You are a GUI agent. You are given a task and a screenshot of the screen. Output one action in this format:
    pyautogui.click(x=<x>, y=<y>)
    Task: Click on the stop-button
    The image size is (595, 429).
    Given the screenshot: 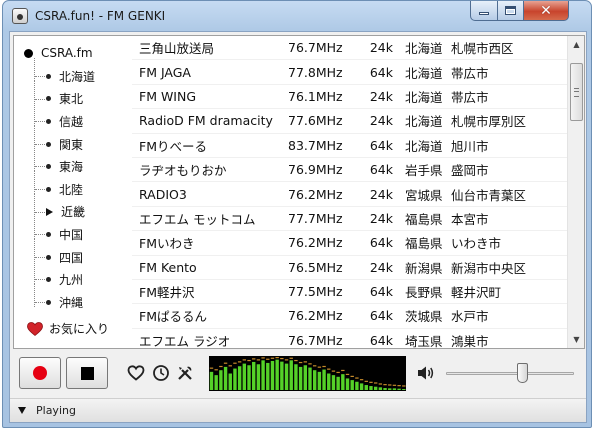 What is the action you would take?
    pyautogui.click(x=87, y=373)
    